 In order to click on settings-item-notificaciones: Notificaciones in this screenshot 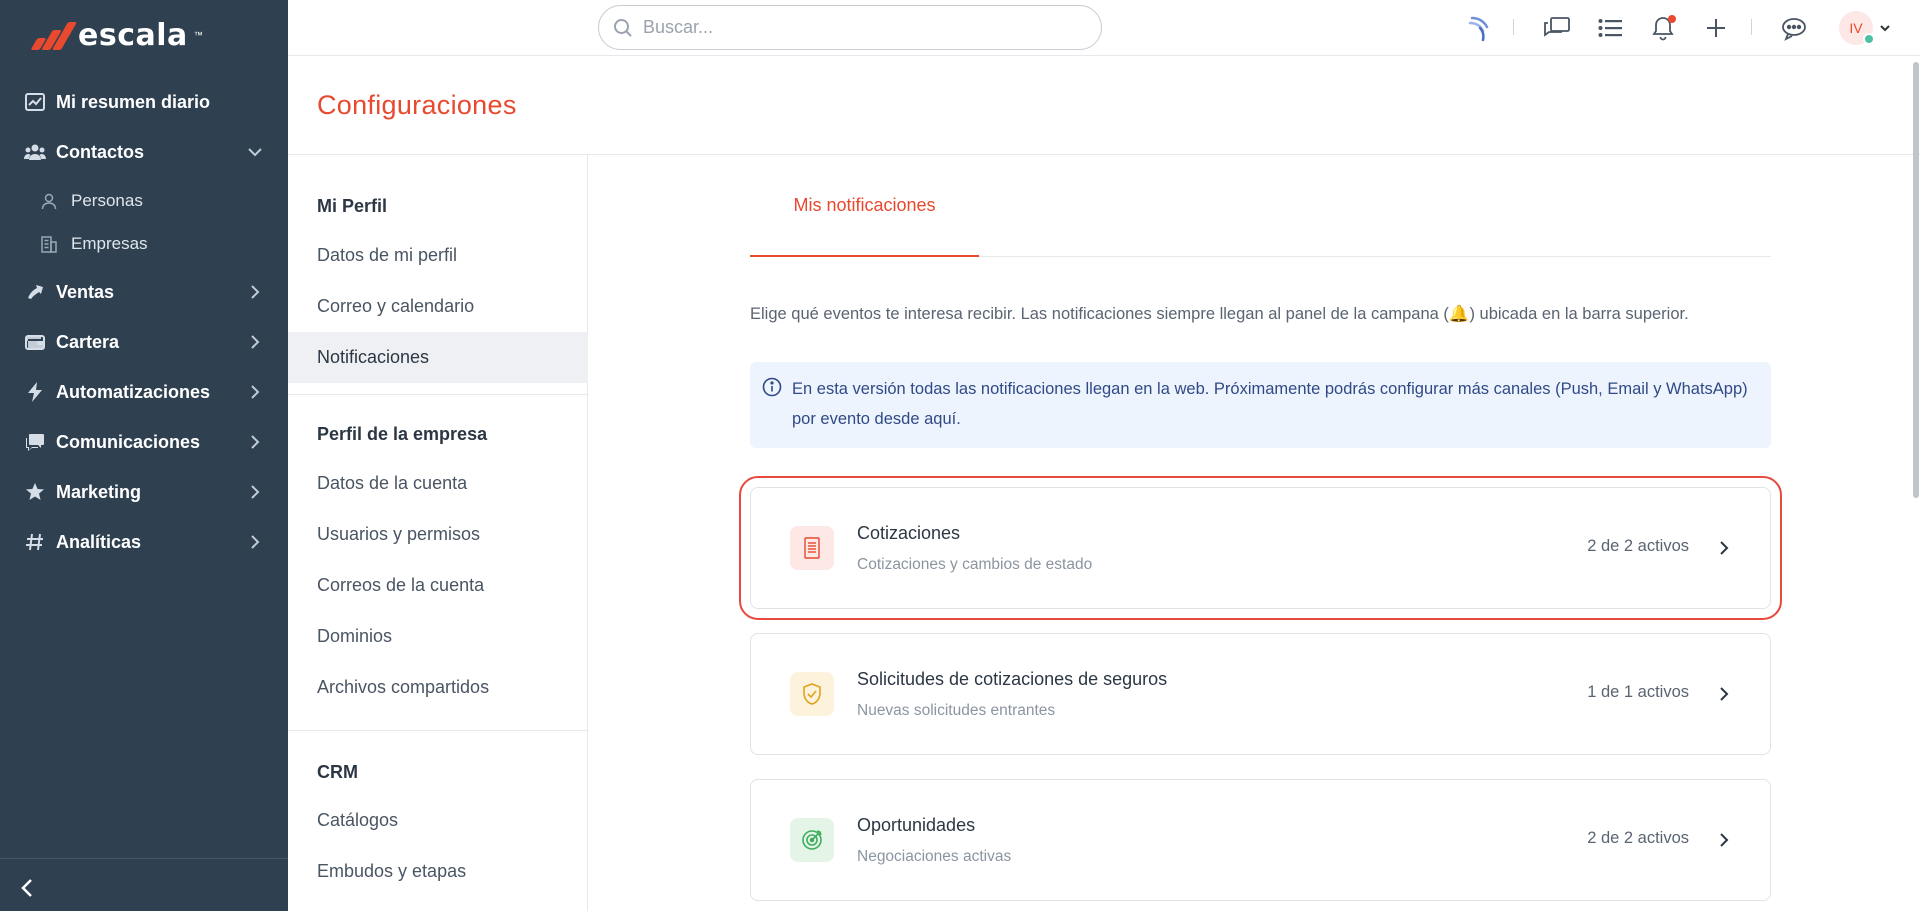, I will do `click(438, 357)`.